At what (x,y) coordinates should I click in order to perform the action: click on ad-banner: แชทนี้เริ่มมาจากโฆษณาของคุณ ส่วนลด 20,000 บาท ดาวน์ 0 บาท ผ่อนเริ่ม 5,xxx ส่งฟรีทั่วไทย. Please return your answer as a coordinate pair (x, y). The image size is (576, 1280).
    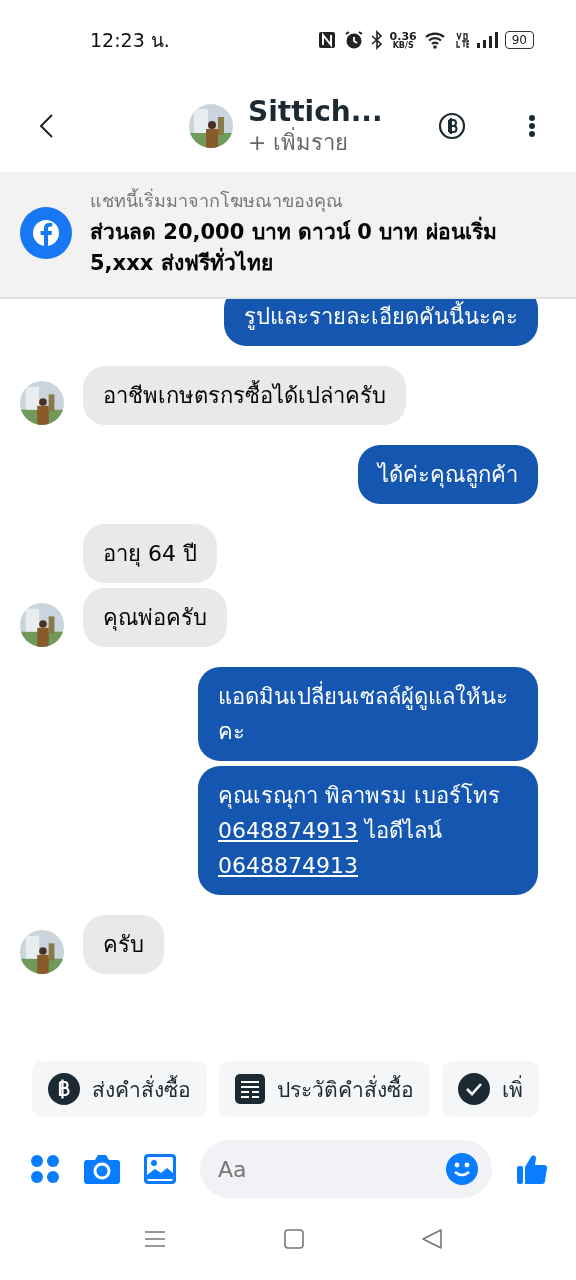
    Looking at the image, I should click on (288, 235).